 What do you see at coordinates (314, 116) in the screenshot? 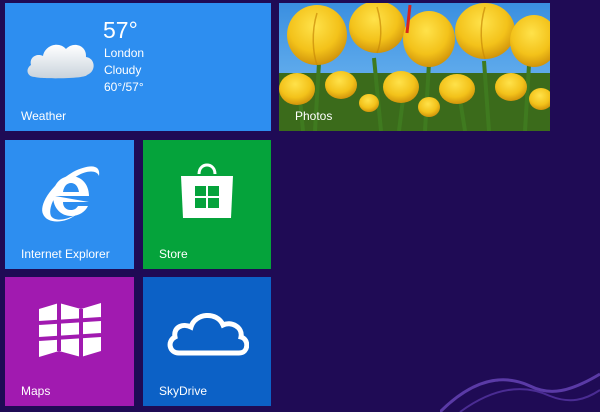
I see `photos-label: Photos` at bounding box center [314, 116].